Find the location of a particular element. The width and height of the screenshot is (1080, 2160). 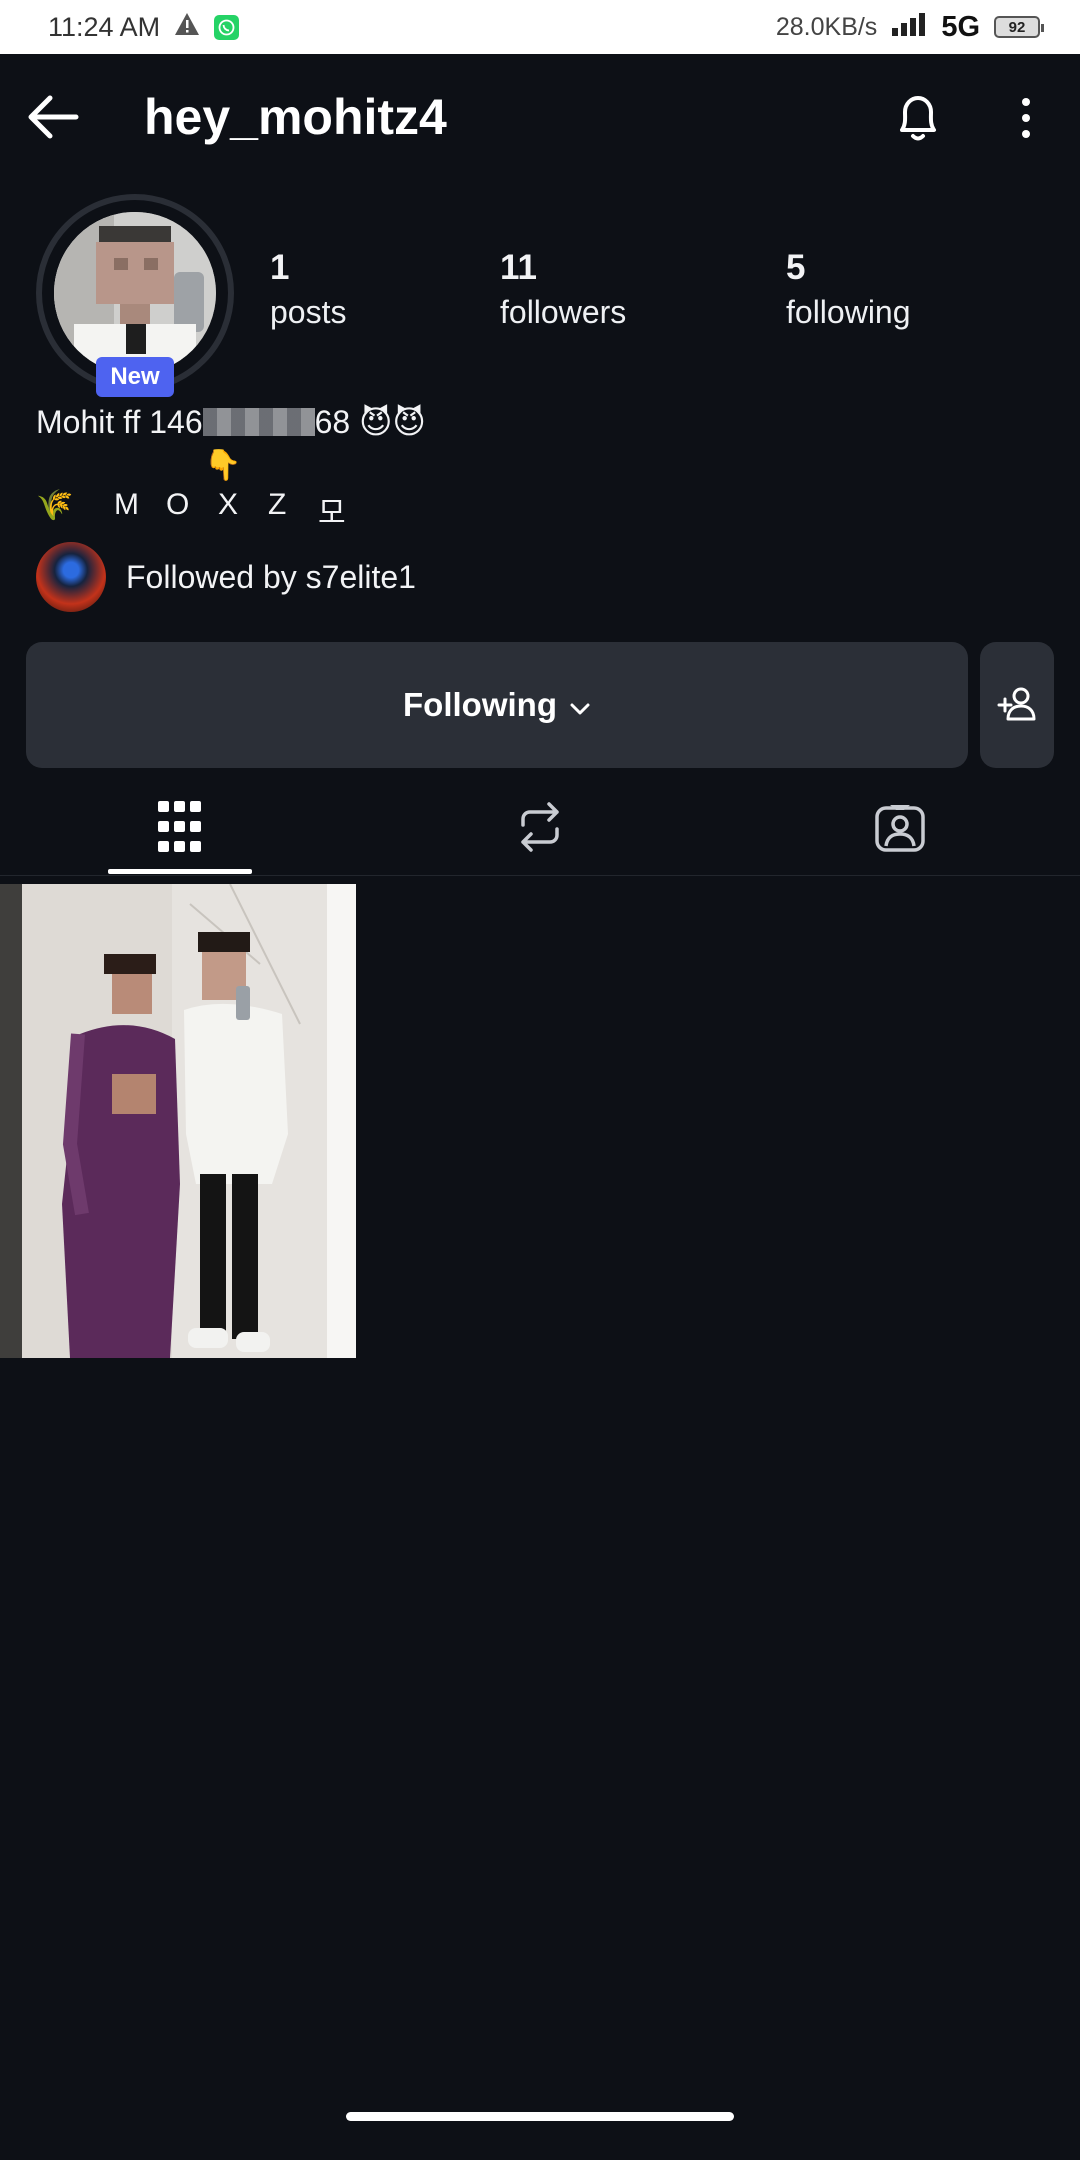

profile-tabs is located at coordinates (540, 829).